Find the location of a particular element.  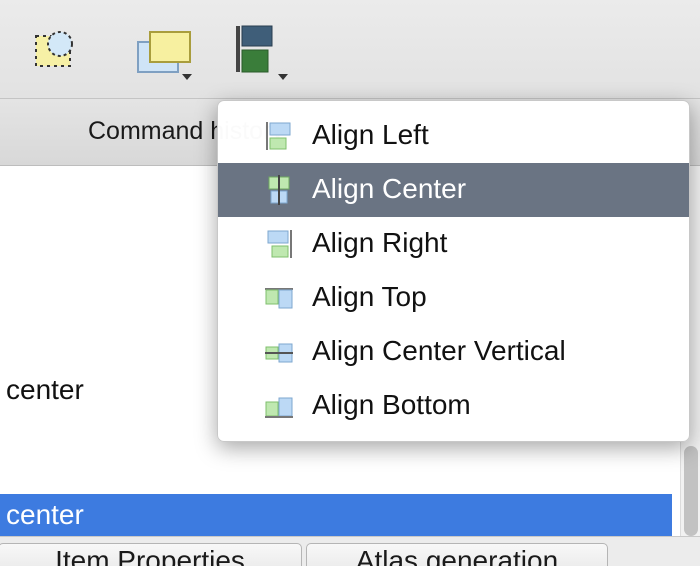

align-right-icon is located at coordinates (279, 244).